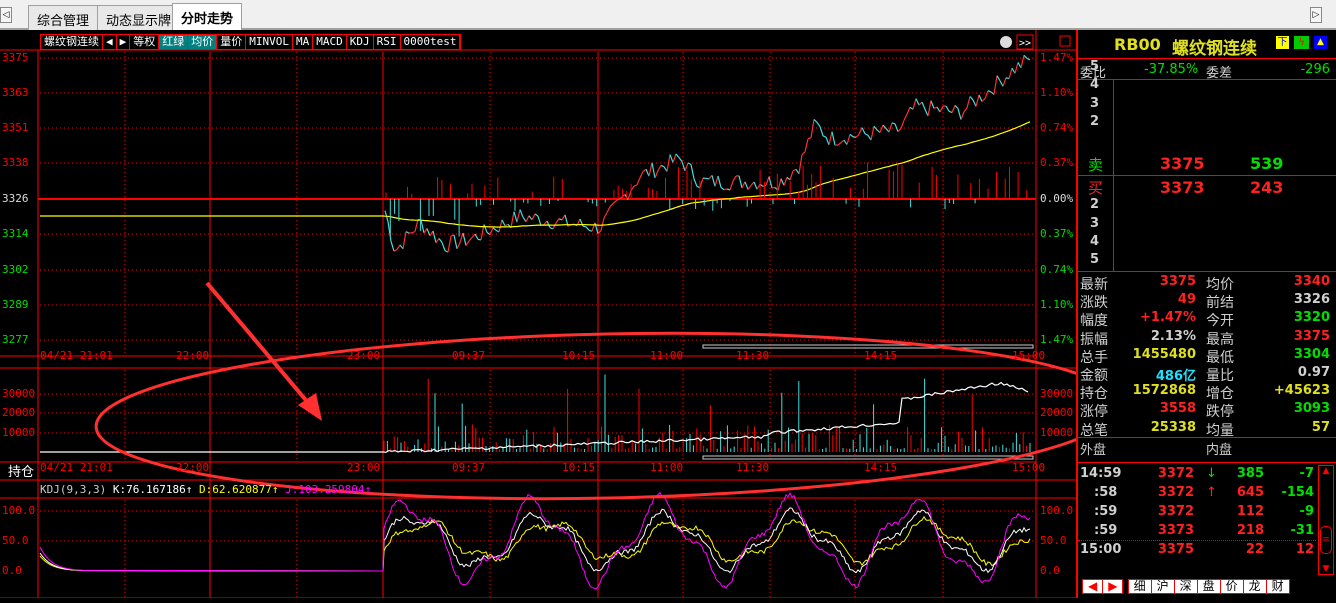 The width and height of the screenshot is (1336, 603). Describe the element at coordinates (1101, 473) in the screenshot. I see `tick-time: 14:59` at that location.